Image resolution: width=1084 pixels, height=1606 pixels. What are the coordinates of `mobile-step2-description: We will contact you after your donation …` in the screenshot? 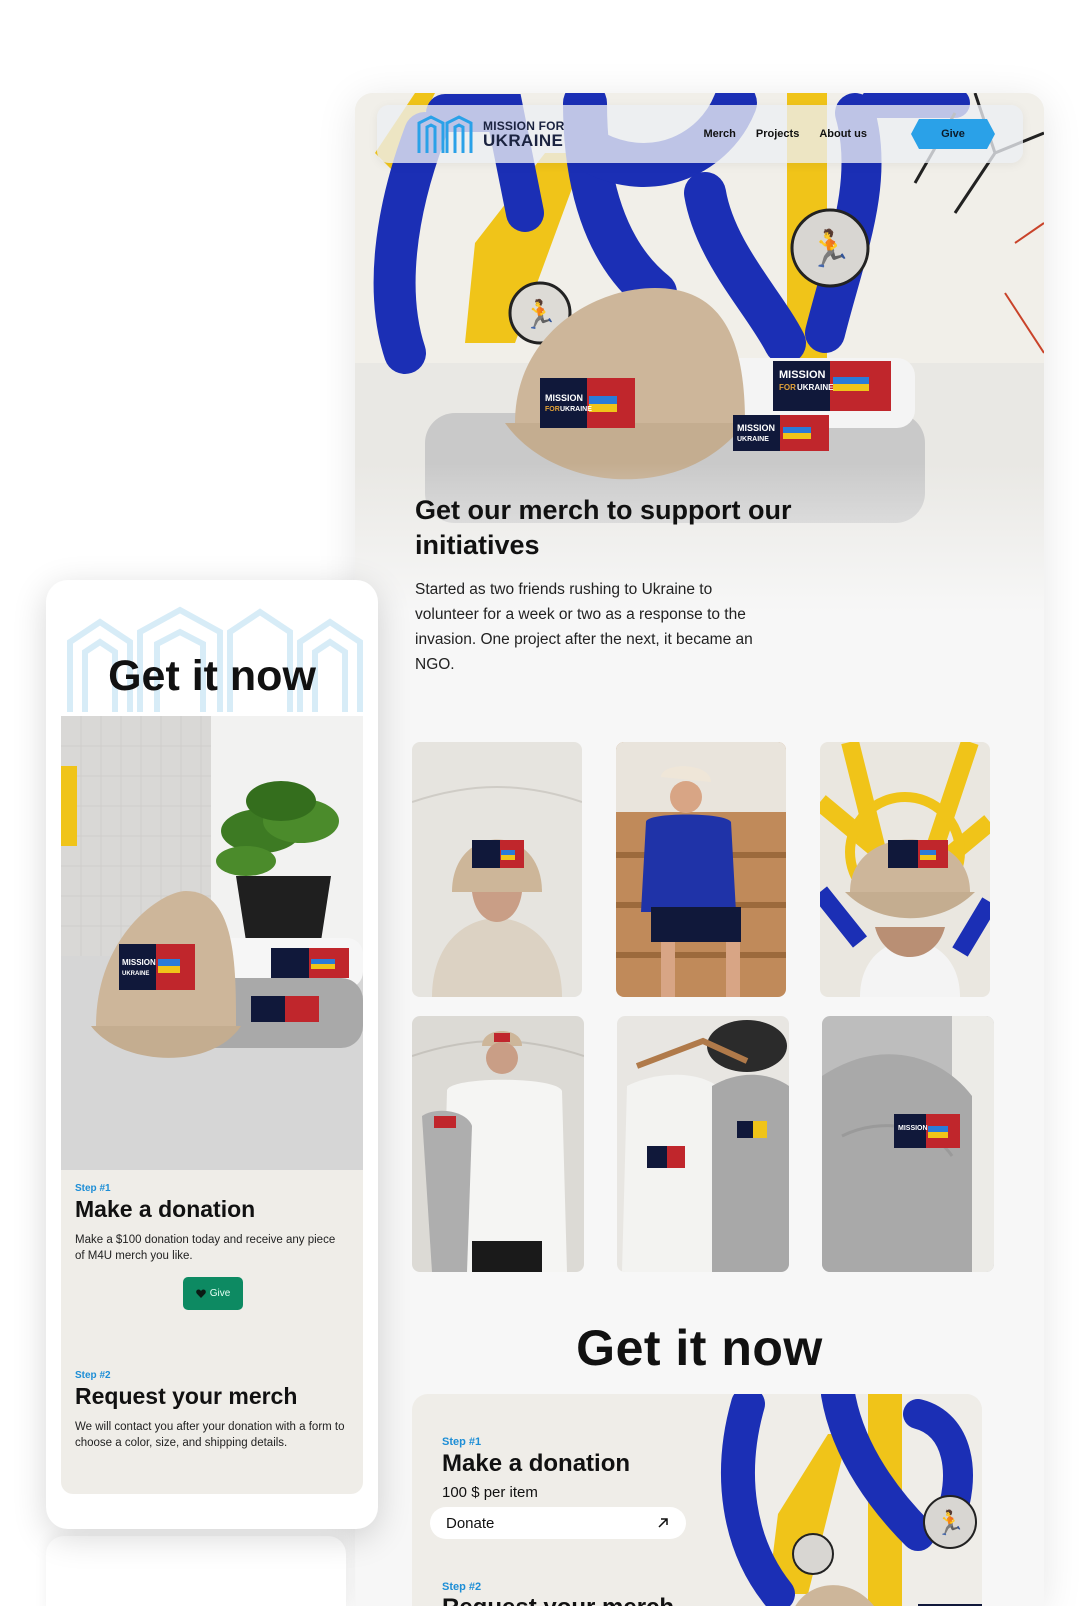 It's located at (210, 1435).